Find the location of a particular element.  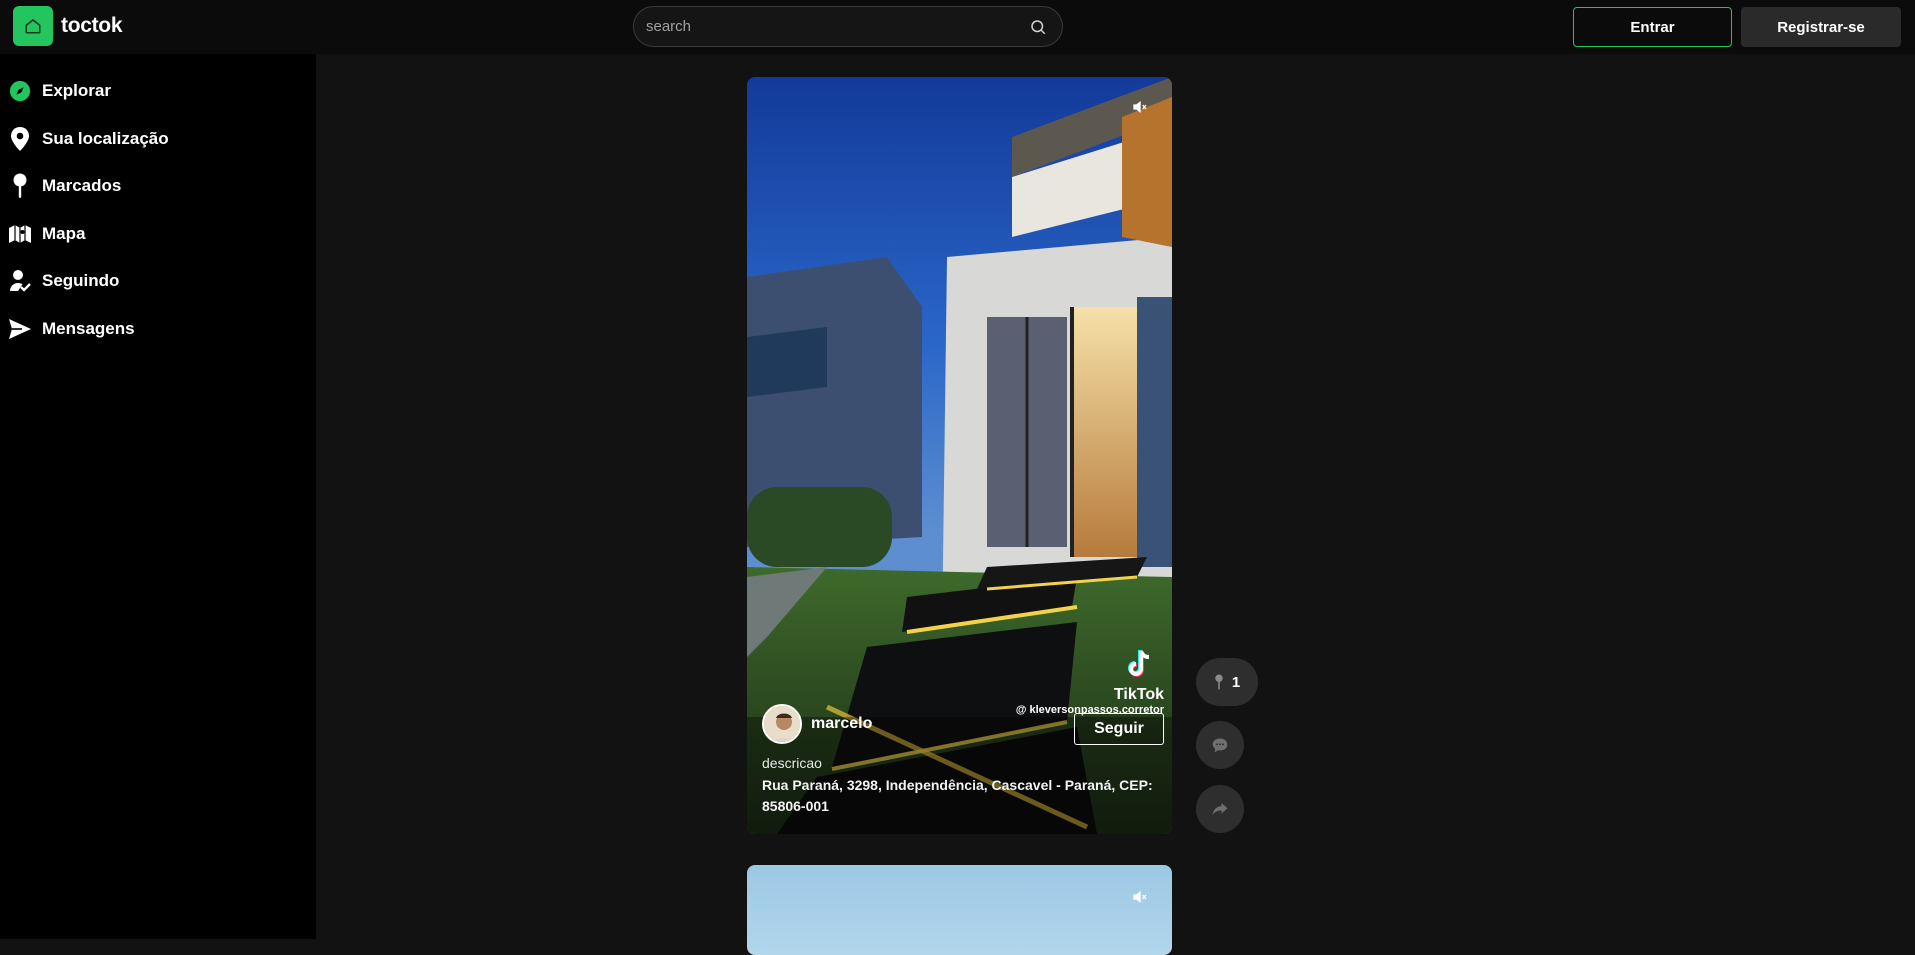

tiktok-watermark: TikTok @ kleversonpassos.corretor is located at coordinates (1084, 682).